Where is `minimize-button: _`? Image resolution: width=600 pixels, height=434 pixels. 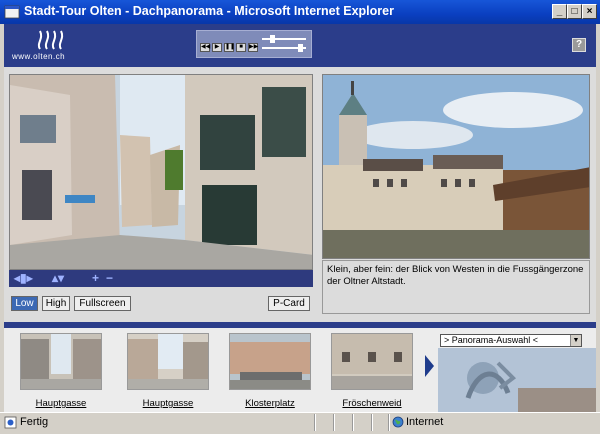 minimize-button: _ is located at coordinates (559, 11).